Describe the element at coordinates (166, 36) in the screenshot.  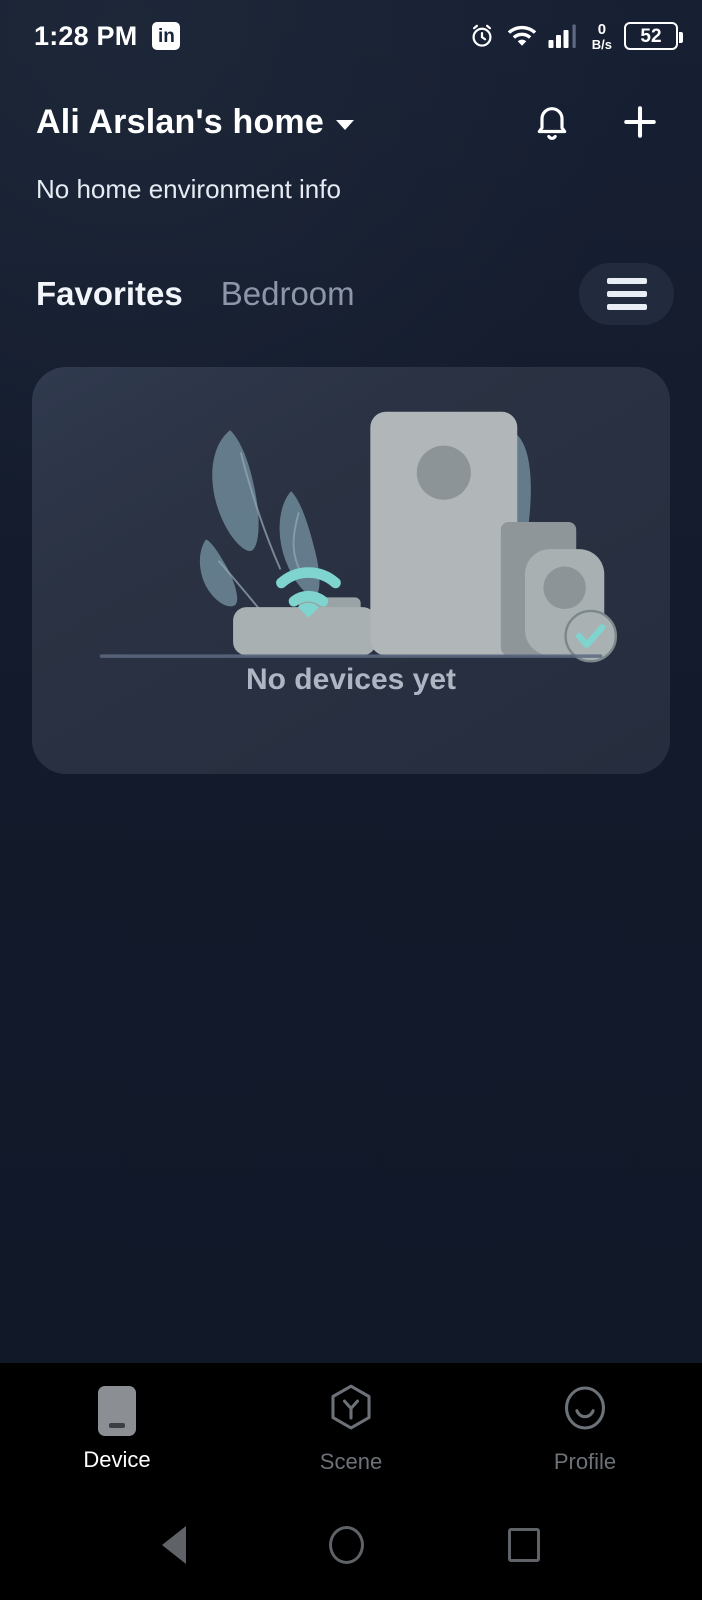
I see `linkedin-icon: in` at that location.